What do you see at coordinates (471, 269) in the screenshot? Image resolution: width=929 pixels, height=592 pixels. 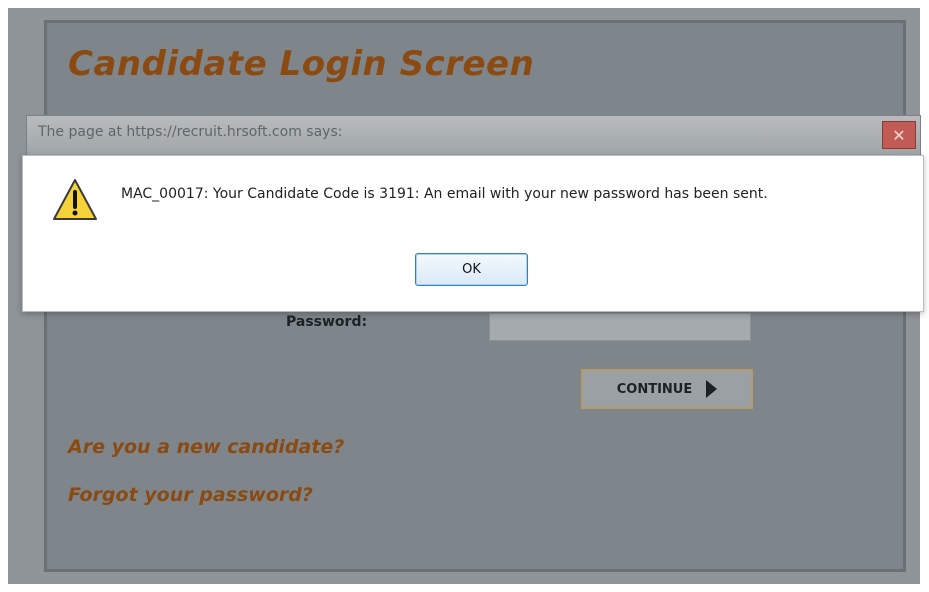 I see `ok-button: OK` at bounding box center [471, 269].